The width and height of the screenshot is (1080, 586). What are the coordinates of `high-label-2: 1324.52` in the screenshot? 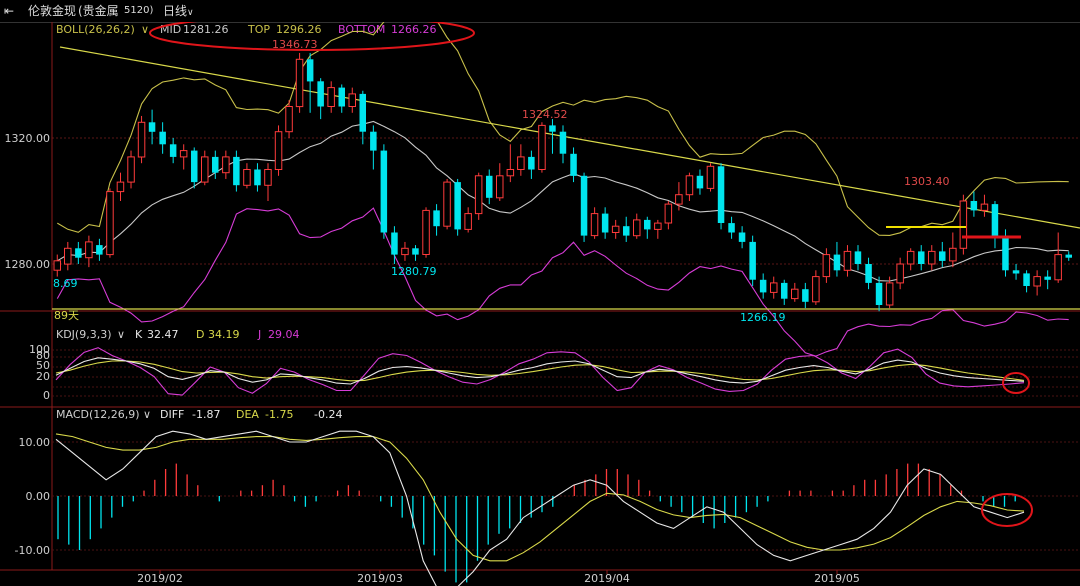 It's located at (545, 114).